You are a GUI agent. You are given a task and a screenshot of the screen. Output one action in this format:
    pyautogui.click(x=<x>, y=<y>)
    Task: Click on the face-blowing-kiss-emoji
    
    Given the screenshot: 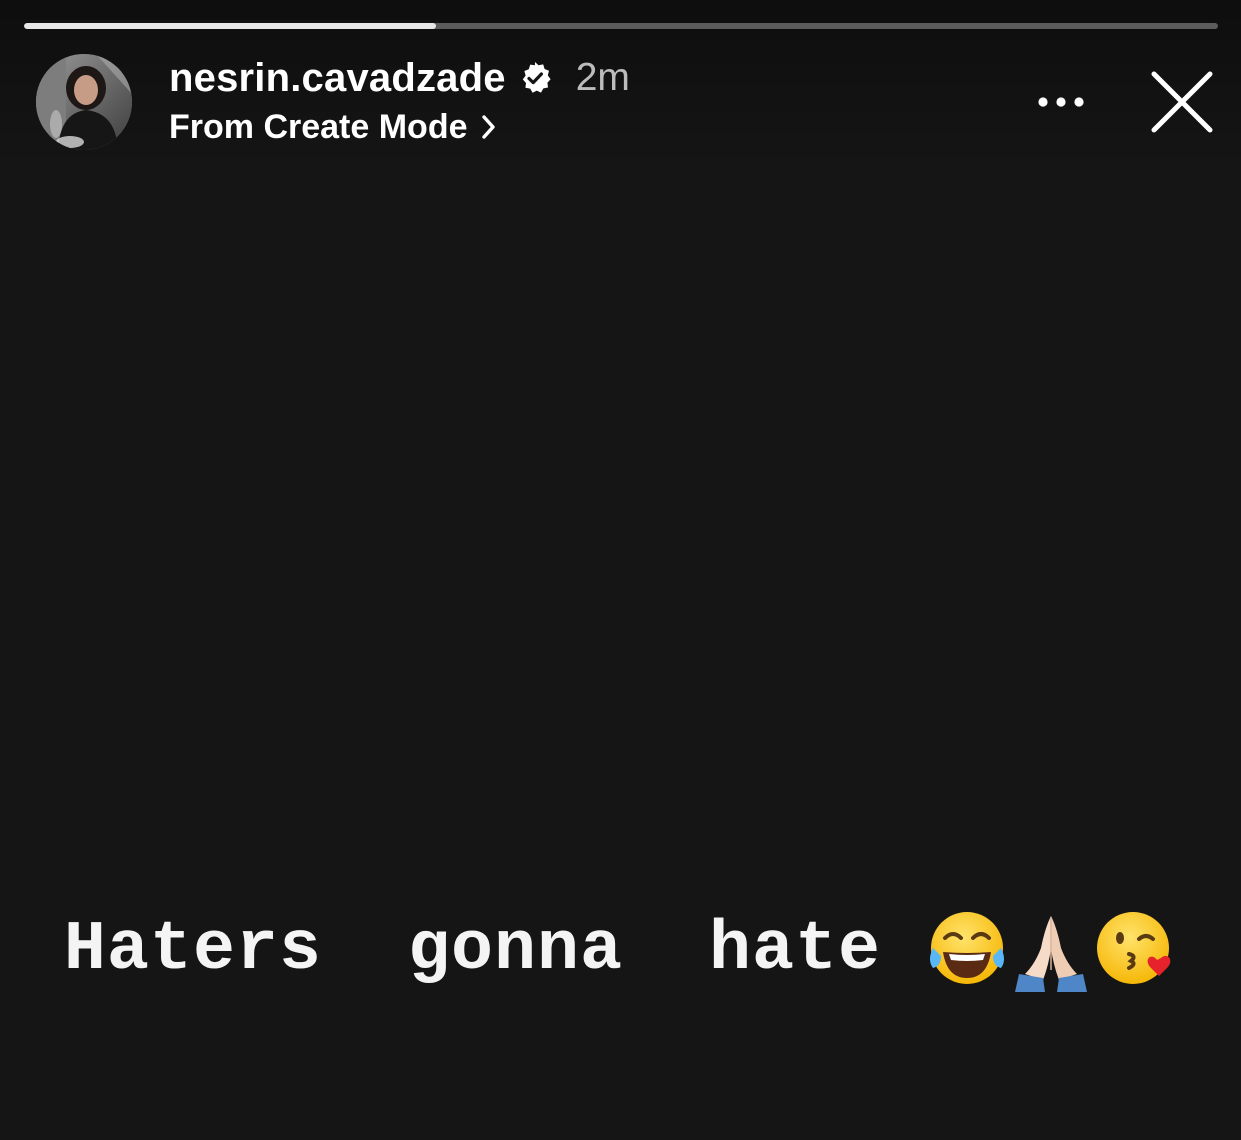 What is the action you would take?
    pyautogui.click(x=1134, y=948)
    